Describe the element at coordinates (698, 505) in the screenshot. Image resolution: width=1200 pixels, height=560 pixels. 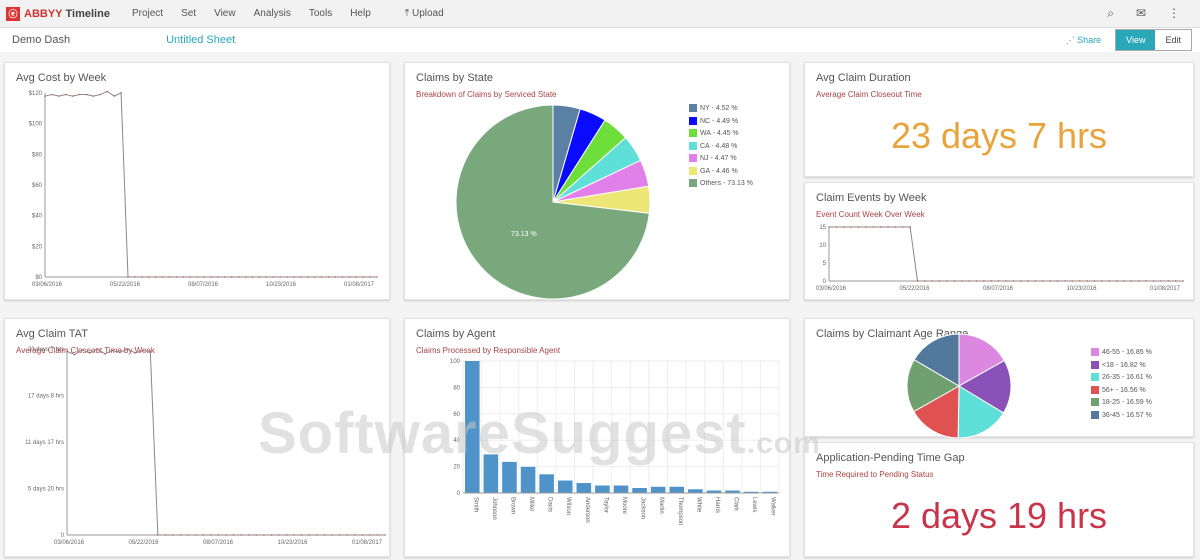
I see `x-tick-label: White` at that location.